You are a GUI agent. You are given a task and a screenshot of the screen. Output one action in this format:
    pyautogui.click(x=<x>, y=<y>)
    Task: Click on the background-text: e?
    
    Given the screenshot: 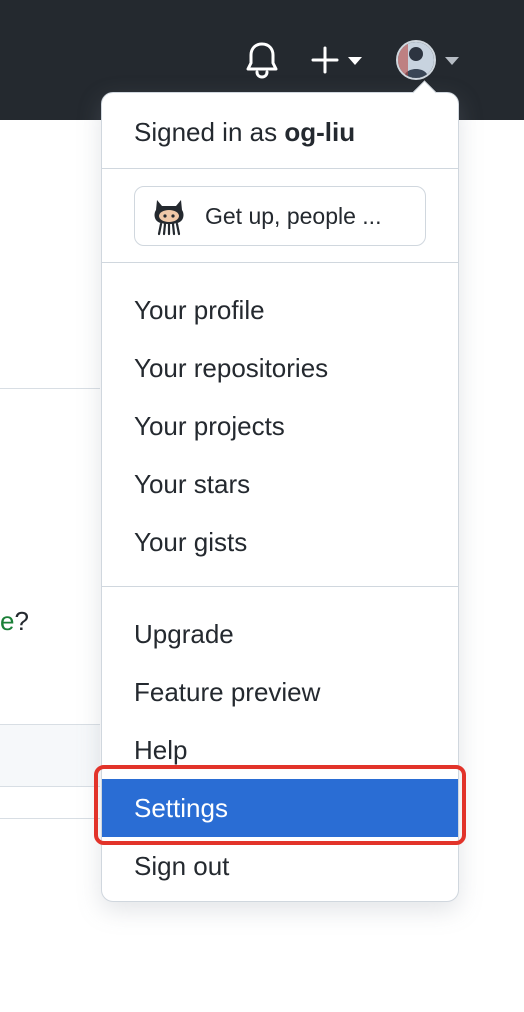 What is the action you would take?
    pyautogui.click(x=14, y=621)
    